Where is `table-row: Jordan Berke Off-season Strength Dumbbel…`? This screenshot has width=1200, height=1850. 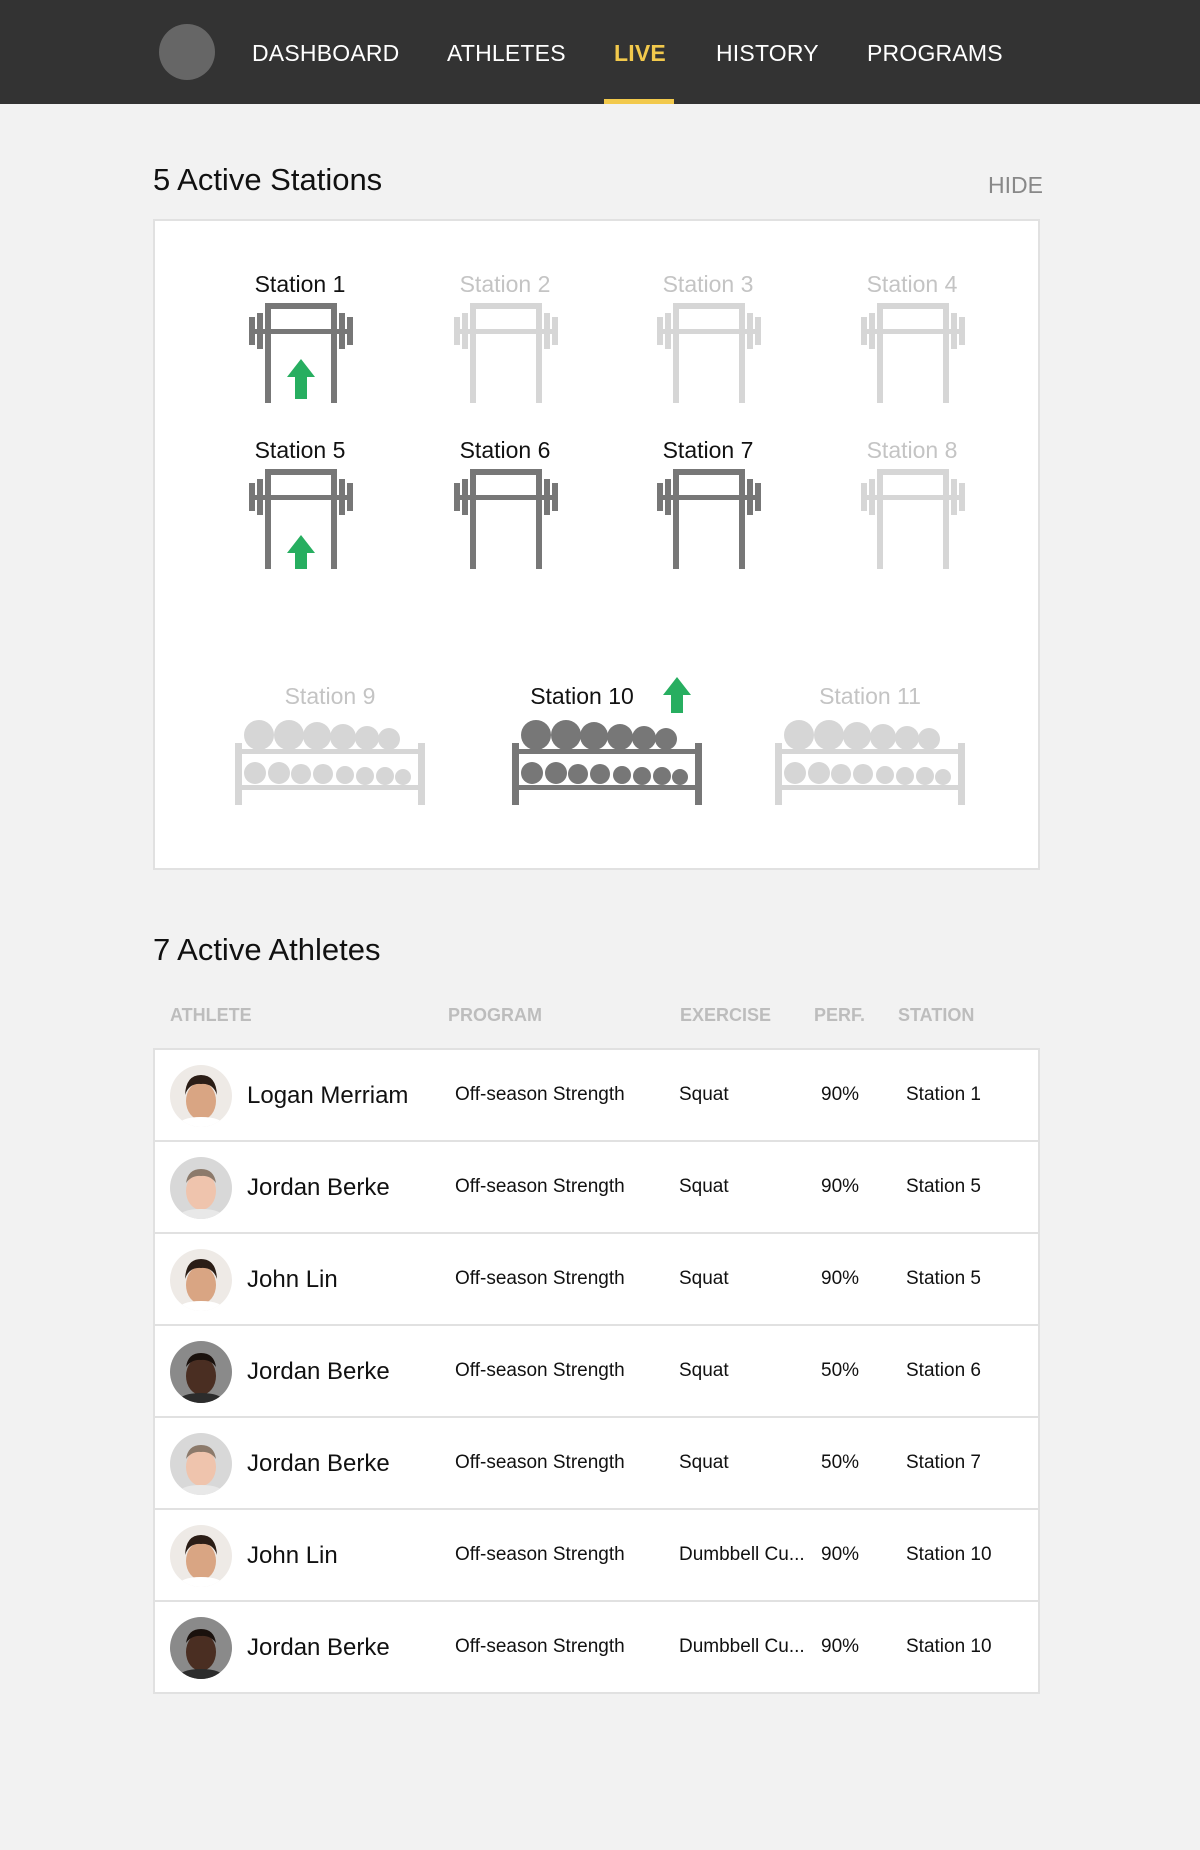 table-row: Jordan Berke Off-season Strength Dumbbel… is located at coordinates (596, 1647).